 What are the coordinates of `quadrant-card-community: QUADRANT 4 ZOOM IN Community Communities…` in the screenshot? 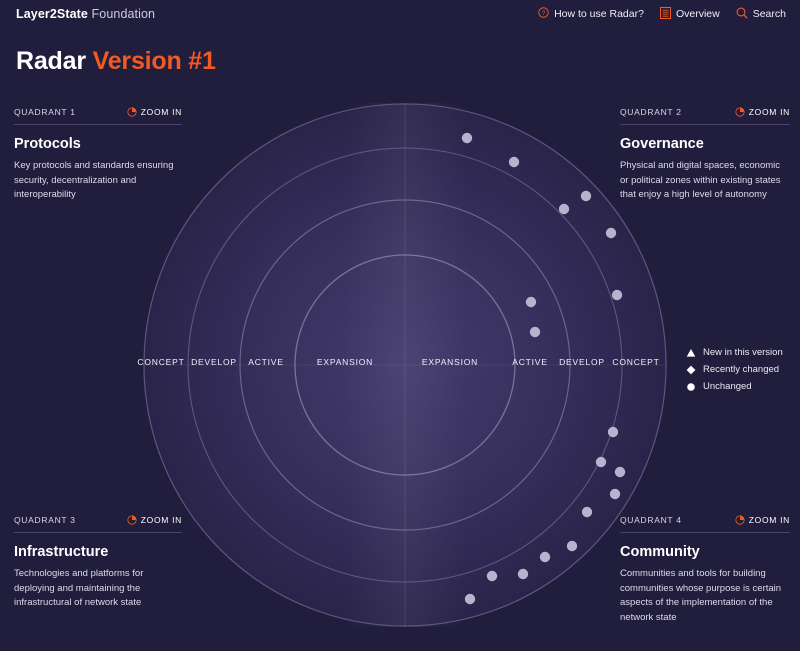 It's located at (705, 570).